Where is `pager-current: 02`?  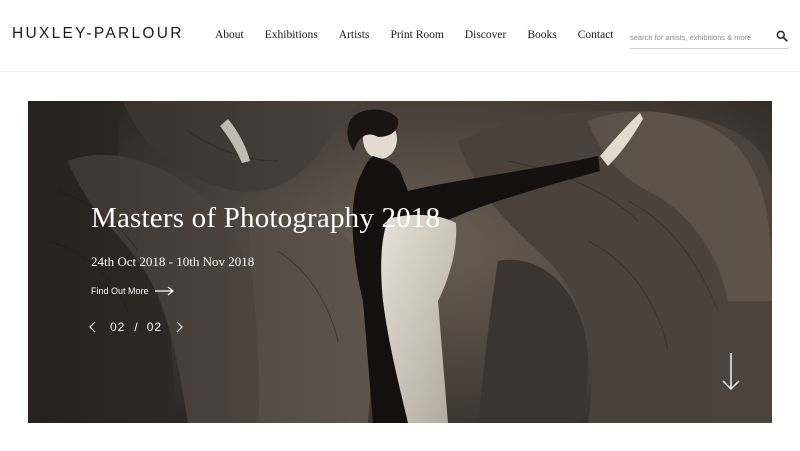
pager-current: 02 is located at coordinates (118, 327).